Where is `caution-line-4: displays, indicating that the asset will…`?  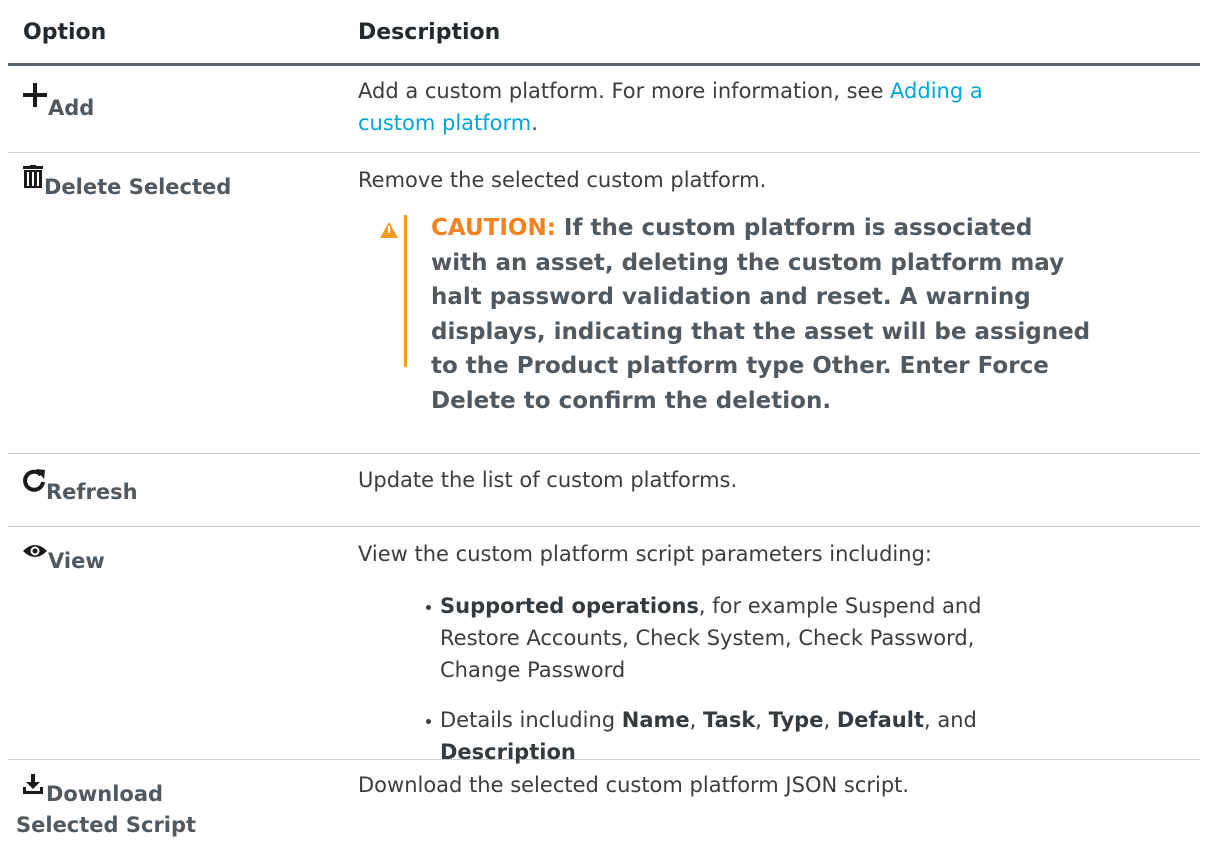 caution-line-4: displays, indicating that the asset will… is located at coordinates (761, 331).